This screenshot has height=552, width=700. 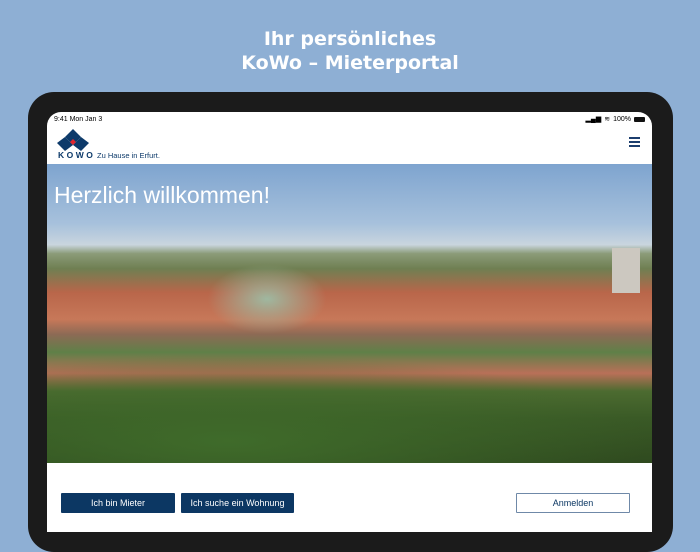 I want to click on tenant-button: Ich bin Mieter, so click(x=118, y=503).